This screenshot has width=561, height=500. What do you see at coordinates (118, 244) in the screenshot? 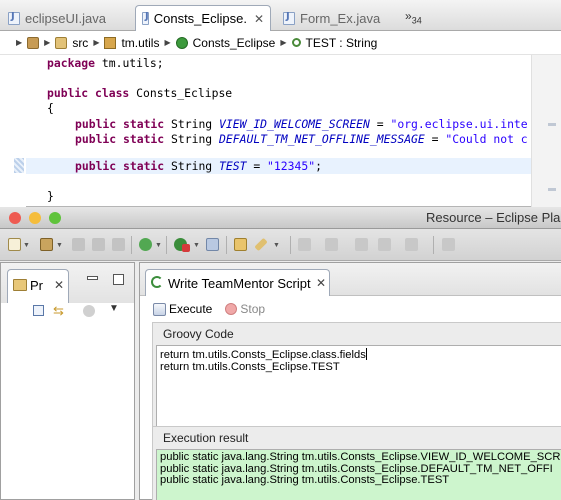
I see `print-icon` at bounding box center [118, 244].